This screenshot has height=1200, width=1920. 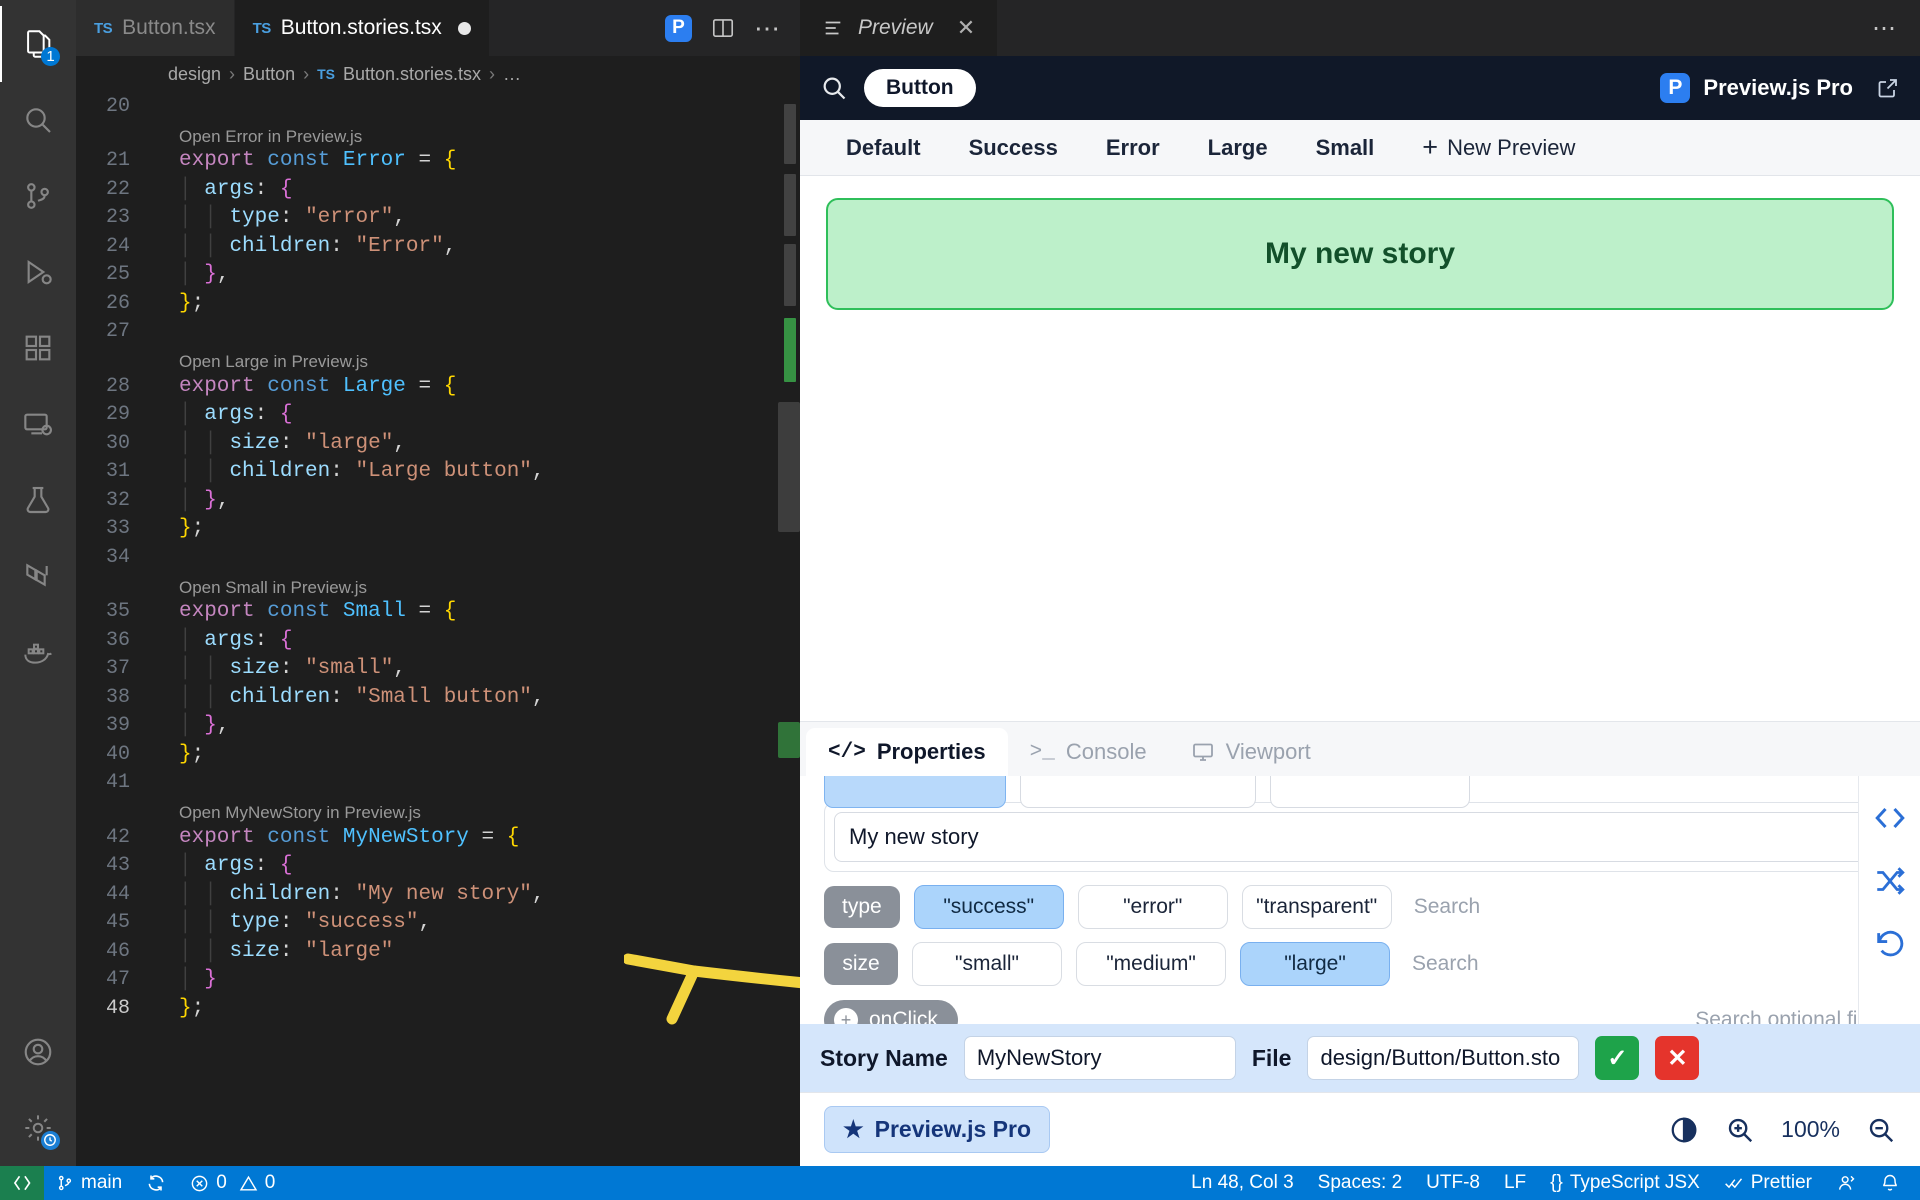 What do you see at coordinates (966, 28) in the screenshot?
I see `preview-close-icon: ✕` at bounding box center [966, 28].